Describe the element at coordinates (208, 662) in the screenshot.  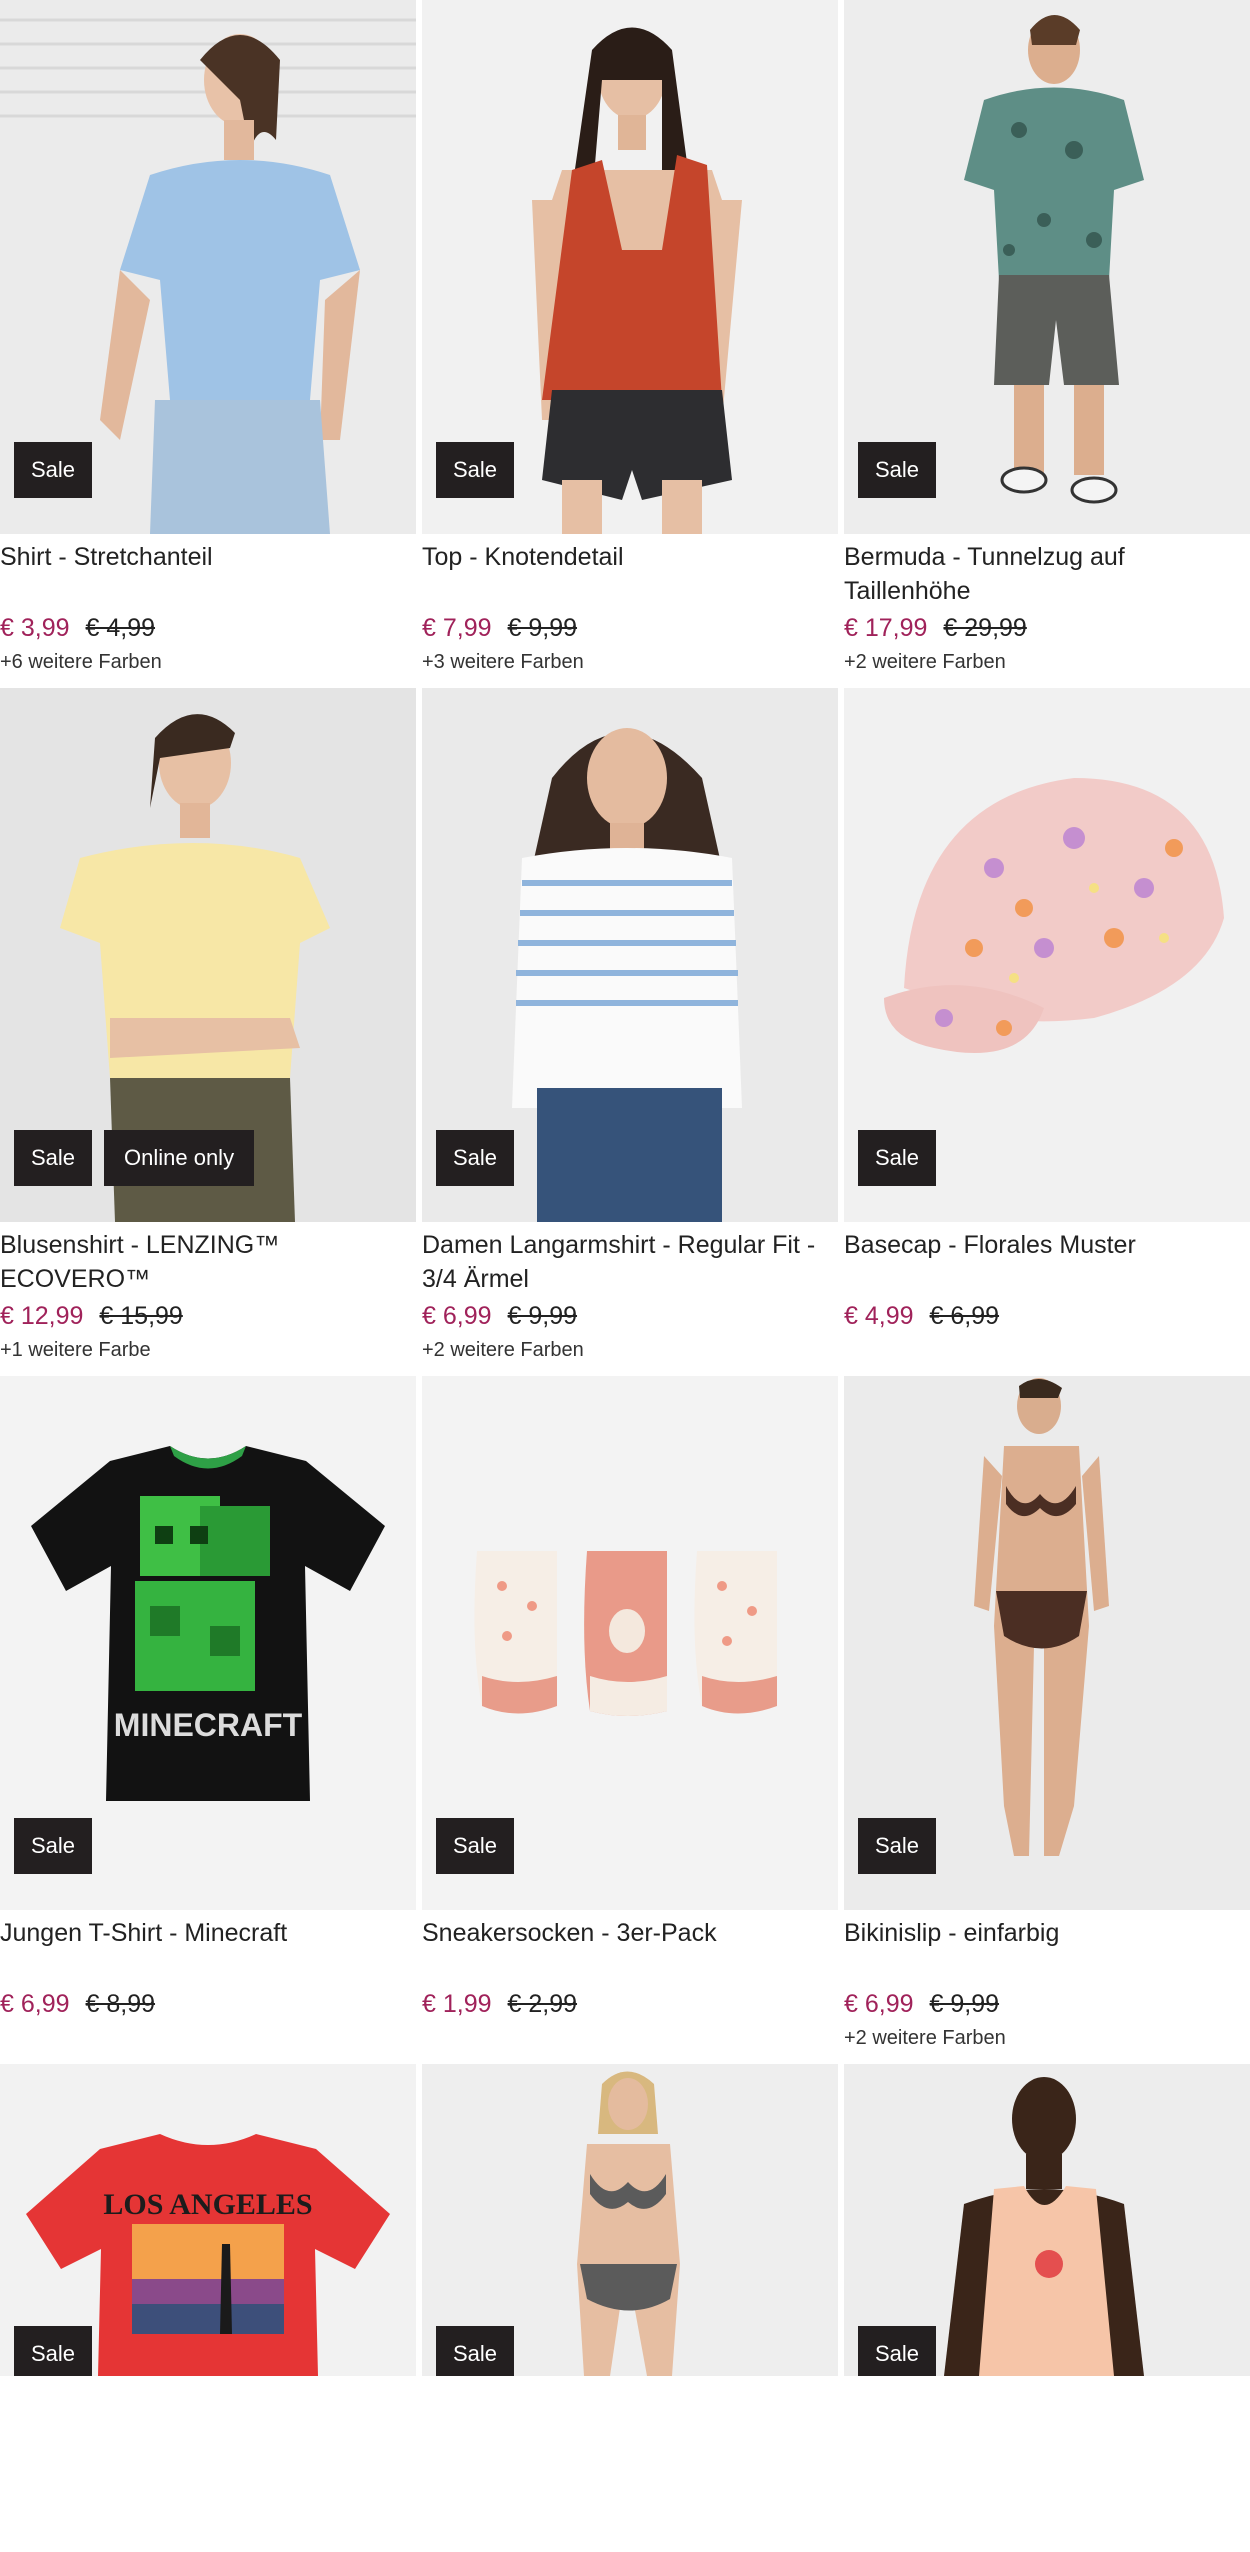
I see `more-colors-link: +6 weitere Farben` at that location.